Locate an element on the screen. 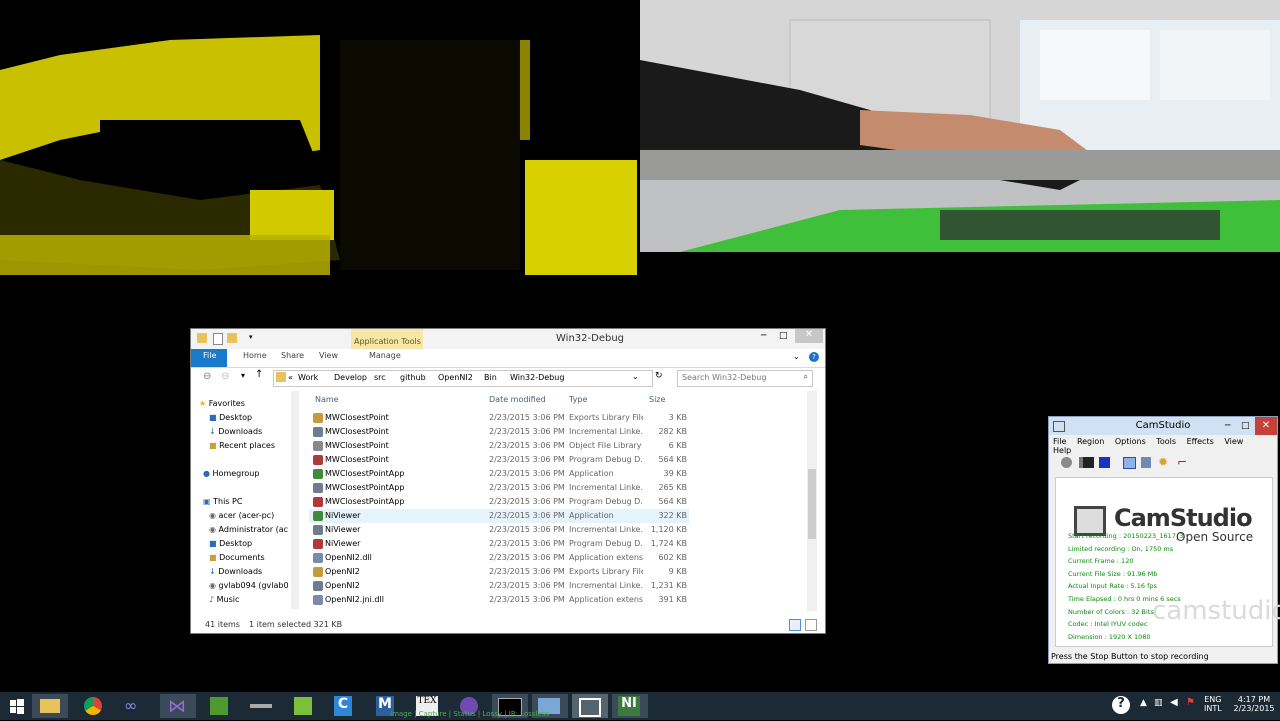  camstudio-minimize-icon: ─ is located at coordinates (1227, 426).